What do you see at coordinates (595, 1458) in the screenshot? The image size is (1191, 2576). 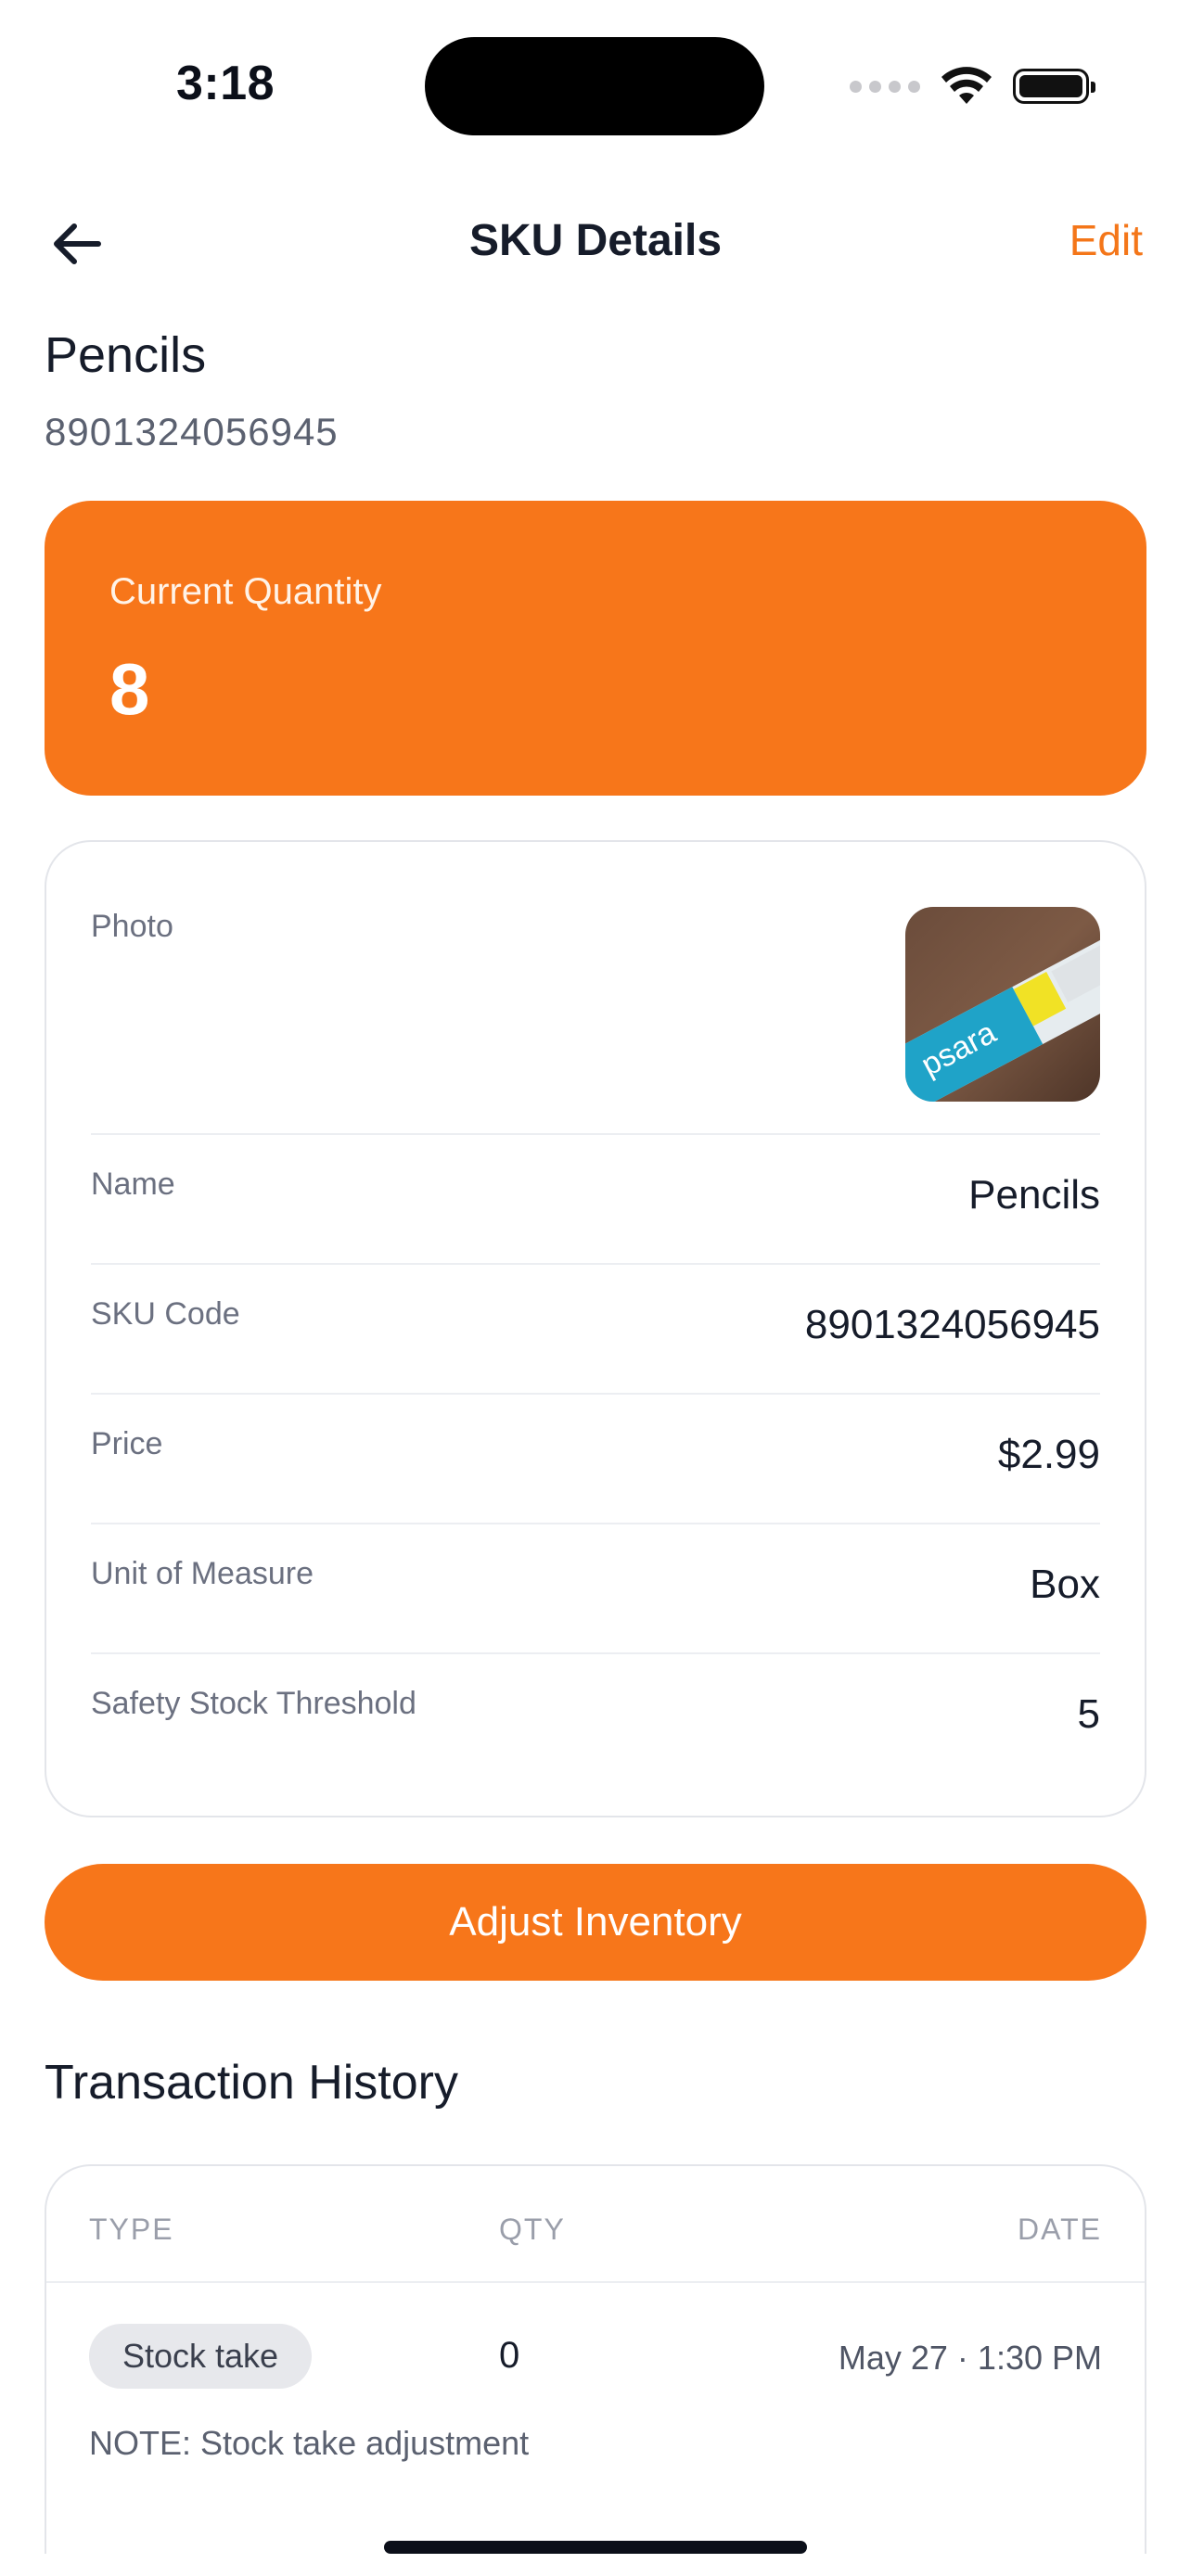 I see `detail-row-price: Price $2.99` at bounding box center [595, 1458].